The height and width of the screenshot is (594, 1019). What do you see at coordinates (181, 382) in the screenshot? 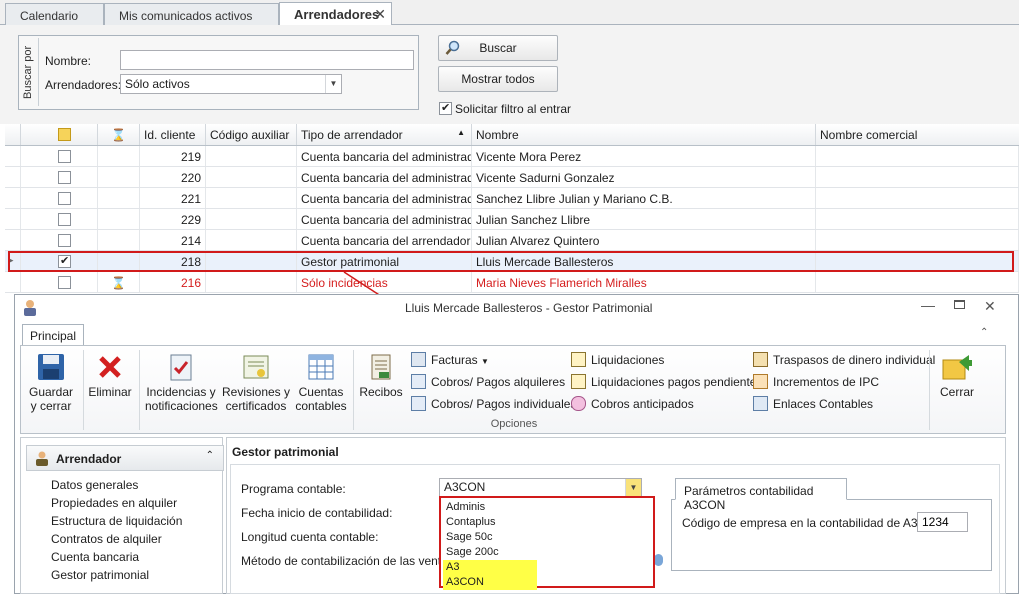
I see `incidents-button: Incidencias y notificaciones` at bounding box center [181, 382].